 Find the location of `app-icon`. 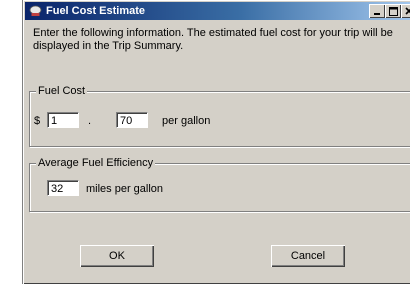

app-icon is located at coordinates (35, 11).